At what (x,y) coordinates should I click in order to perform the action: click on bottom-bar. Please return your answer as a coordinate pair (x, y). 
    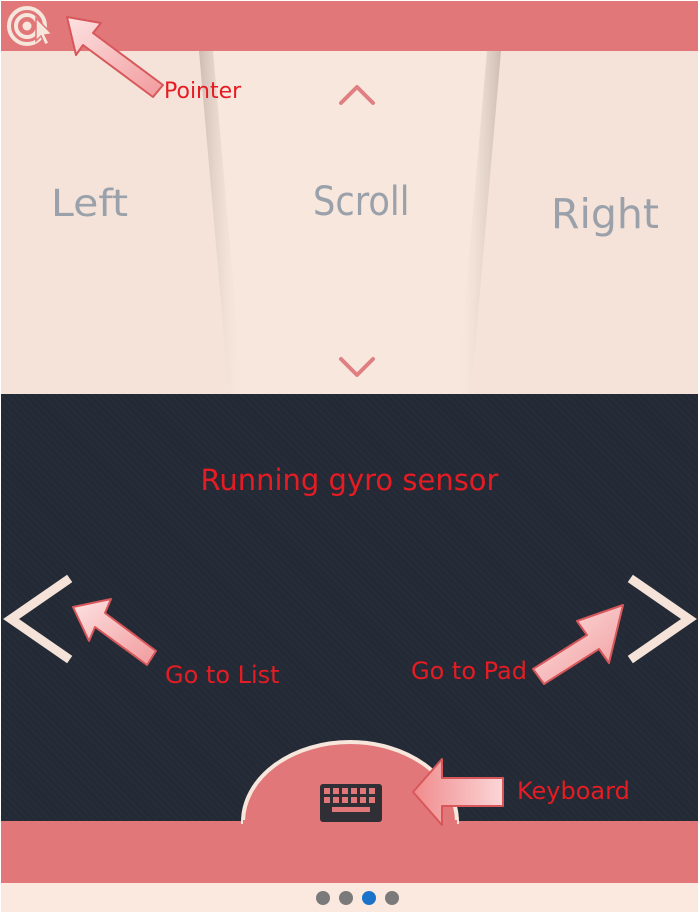
    Looking at the image, I should click on (349, 852).